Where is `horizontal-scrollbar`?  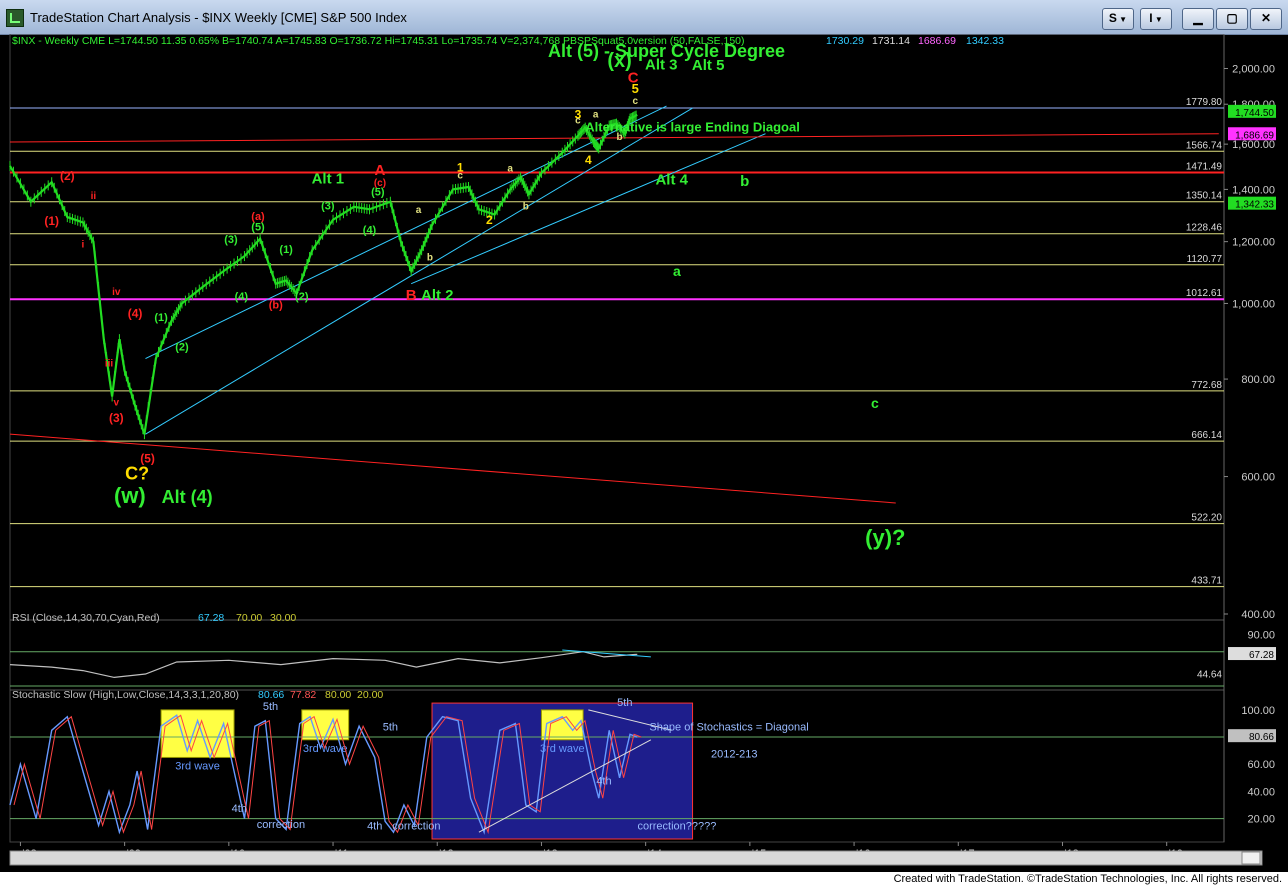 horizontal-scrollbar is located at coordinates (636, 858).